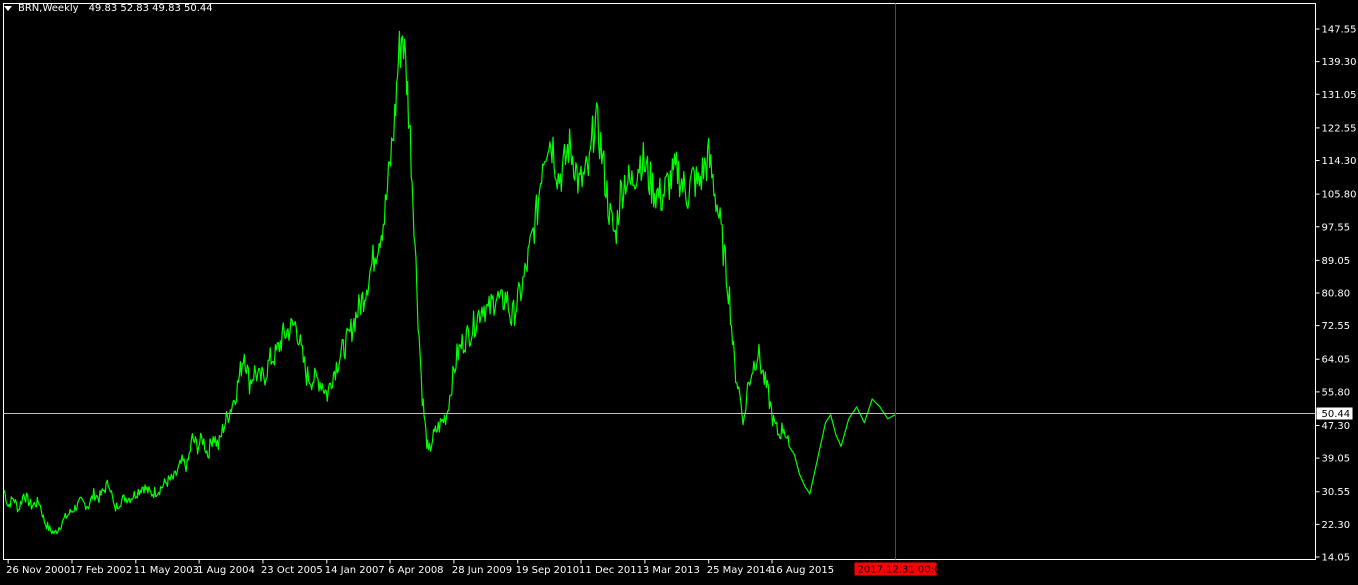 The width and height of the screenshot is (1358, 585). I want to click on x-axis-label: 23 Oct 2005, so click(292, 570).